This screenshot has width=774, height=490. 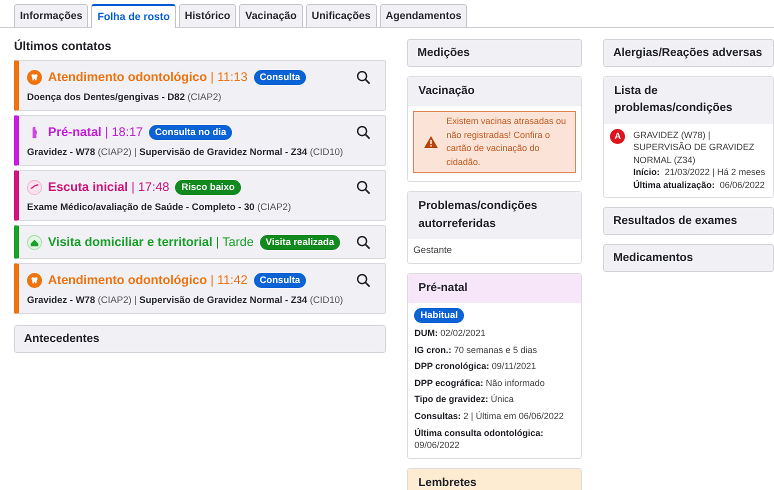 I want to click on warning-icon, so click(x=431, y=142).